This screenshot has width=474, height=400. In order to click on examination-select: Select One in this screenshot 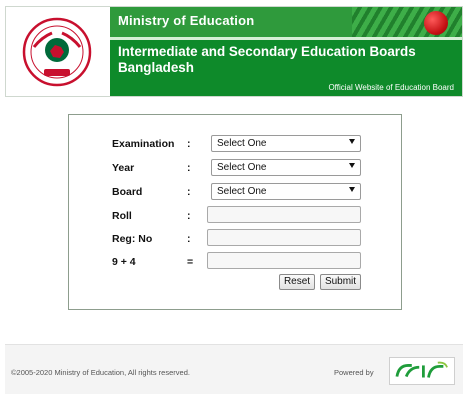, I will do `click(286, 143)`.